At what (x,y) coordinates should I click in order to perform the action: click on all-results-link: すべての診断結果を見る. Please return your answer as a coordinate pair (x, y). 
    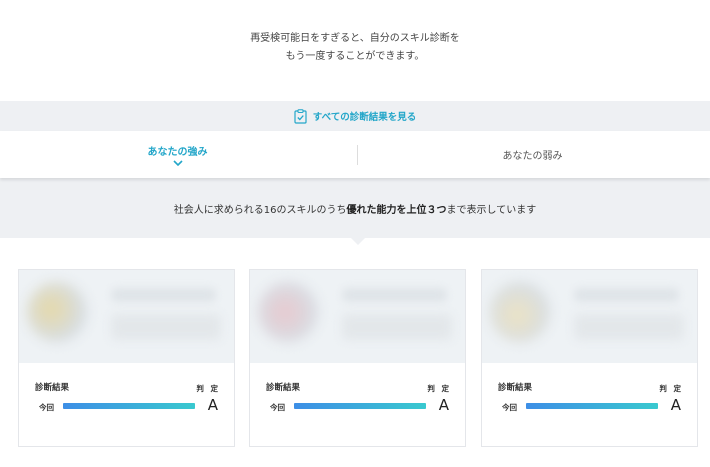
    Looking at the image, I should click on (355, 116).